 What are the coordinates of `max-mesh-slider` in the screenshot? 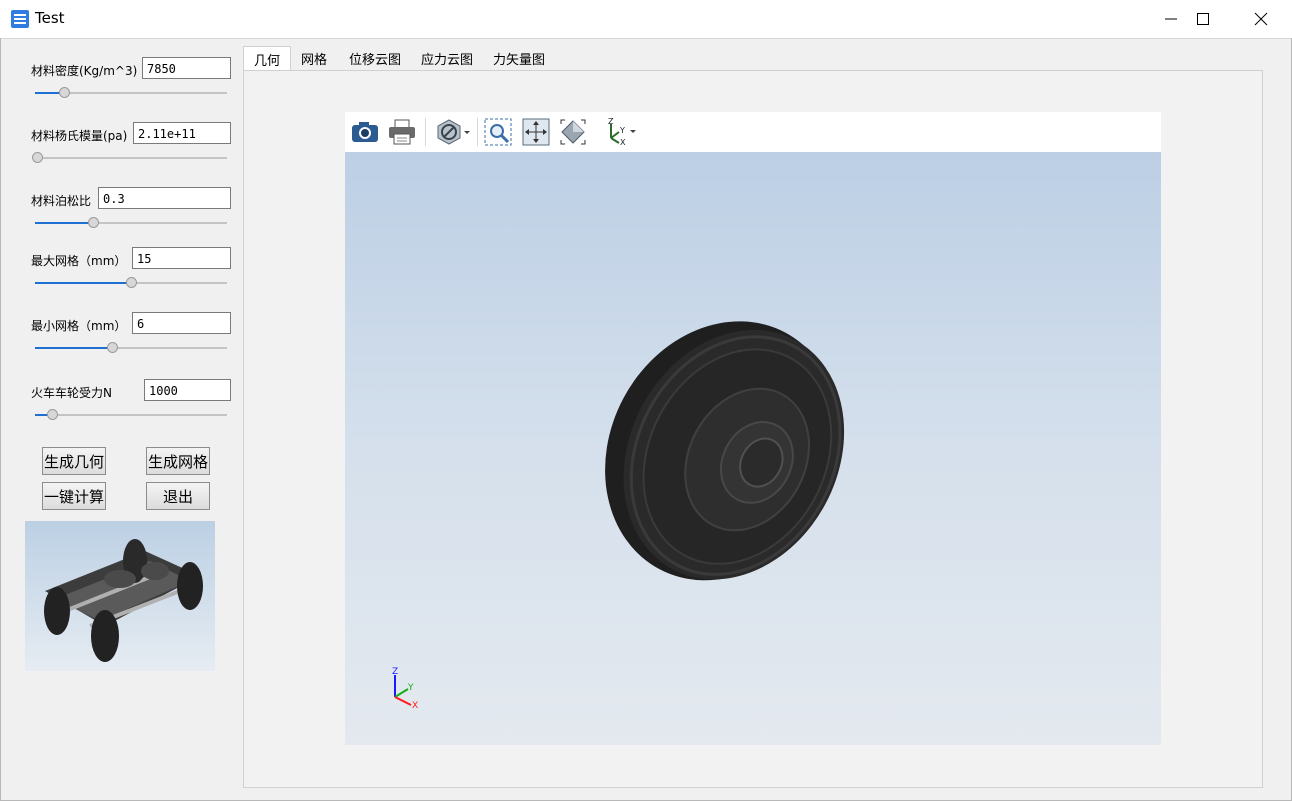 It's located at (131, 283).